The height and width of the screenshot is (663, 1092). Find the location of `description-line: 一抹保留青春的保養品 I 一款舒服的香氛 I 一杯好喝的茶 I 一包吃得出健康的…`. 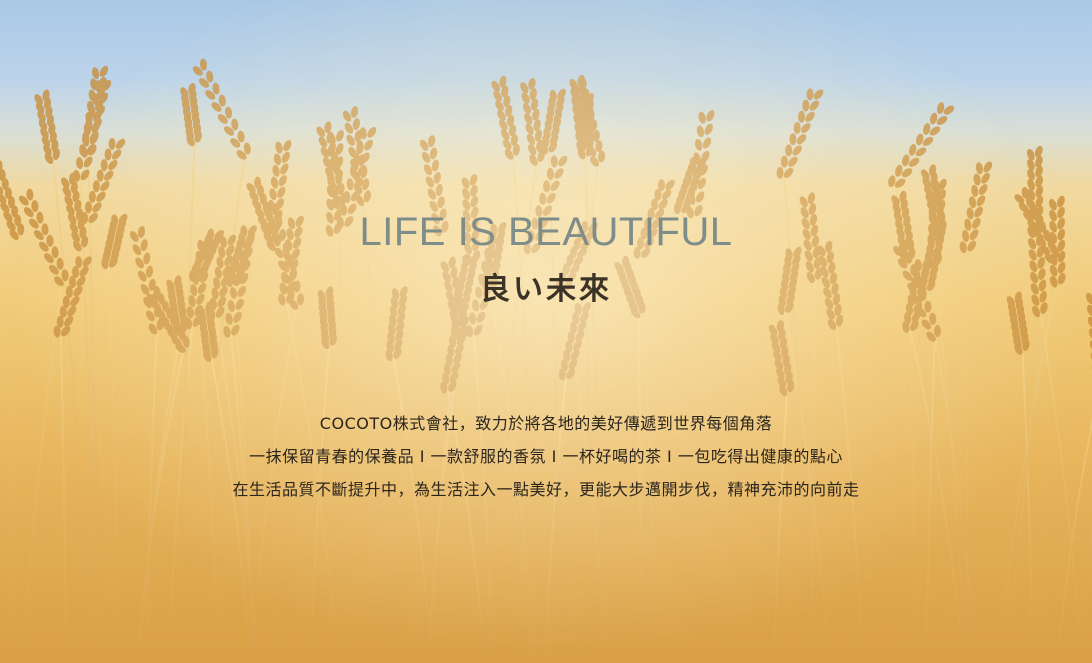

description-line: 一抹保留青春的保養品 I 一款舒服的香氛 I 一杯好喝的茶 I 一包吃得出健康的… is located at coordinates (546, 456).